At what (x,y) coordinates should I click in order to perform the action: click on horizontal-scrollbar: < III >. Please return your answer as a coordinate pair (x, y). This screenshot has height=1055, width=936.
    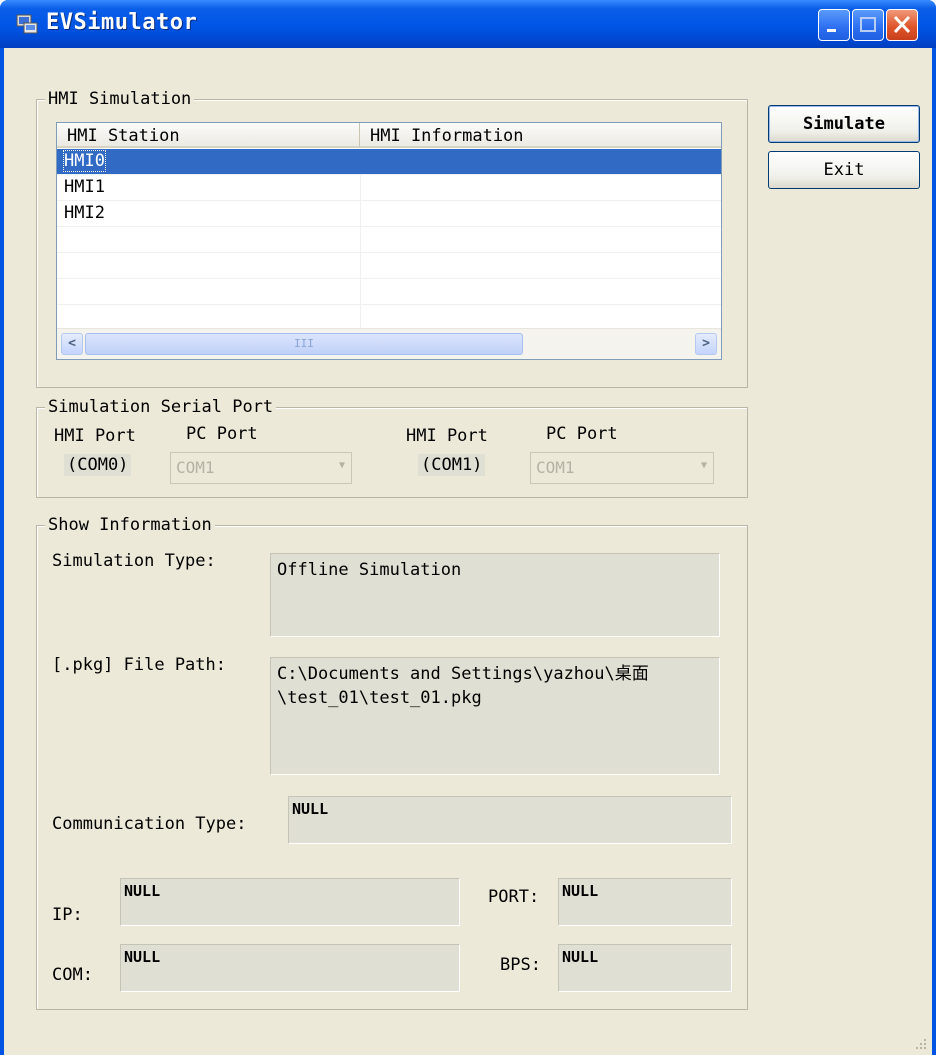
    Looking at the image, I should click on (389, 343).